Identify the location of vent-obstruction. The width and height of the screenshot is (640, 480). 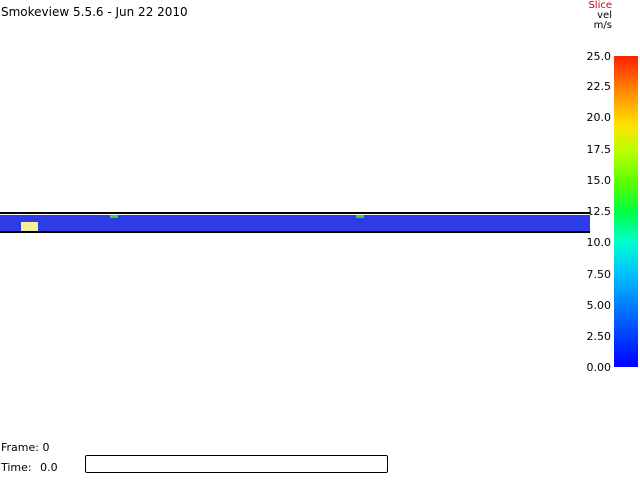
(29, 226).